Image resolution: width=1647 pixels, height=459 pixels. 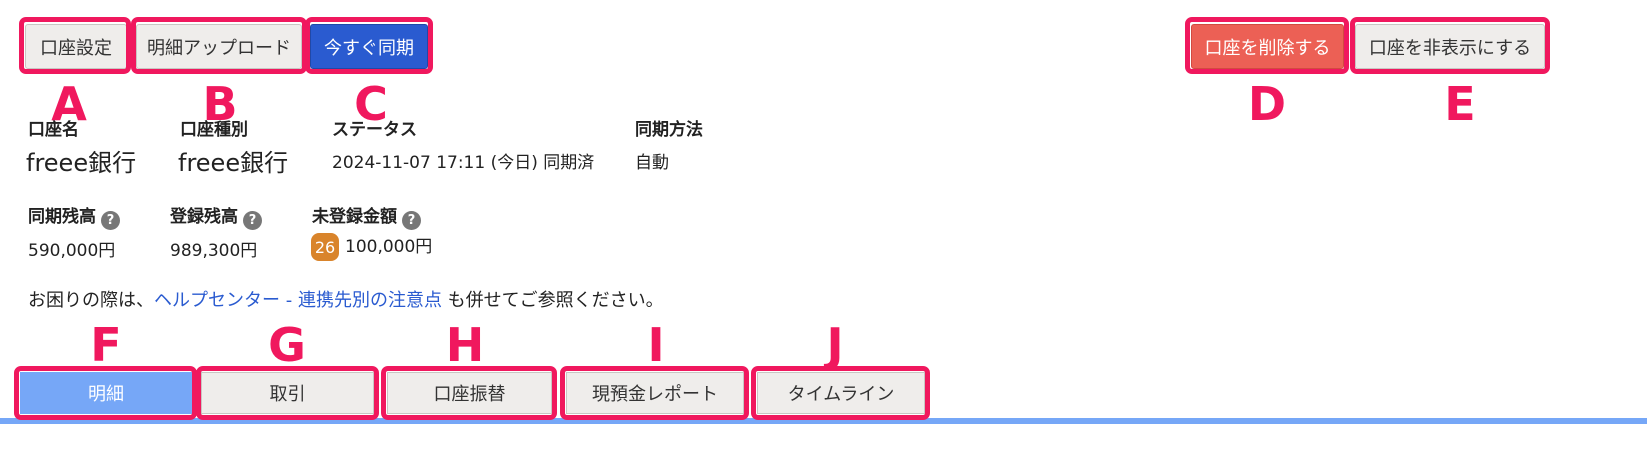 I want to click on help-center-link: ヘルプセンター, so click(x=217, y=300).